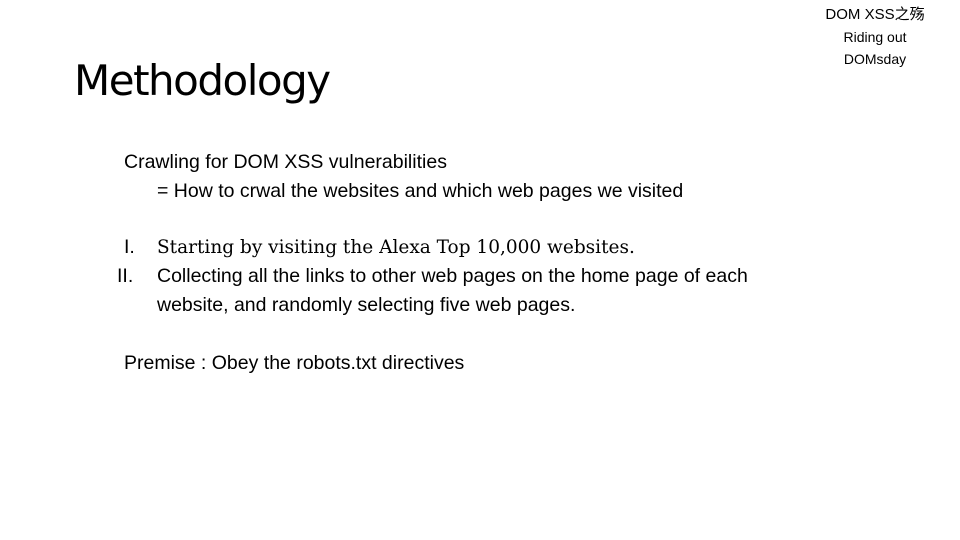  I want to click on corner-subtitle-line-2: DOMsday, so click(875, 59).